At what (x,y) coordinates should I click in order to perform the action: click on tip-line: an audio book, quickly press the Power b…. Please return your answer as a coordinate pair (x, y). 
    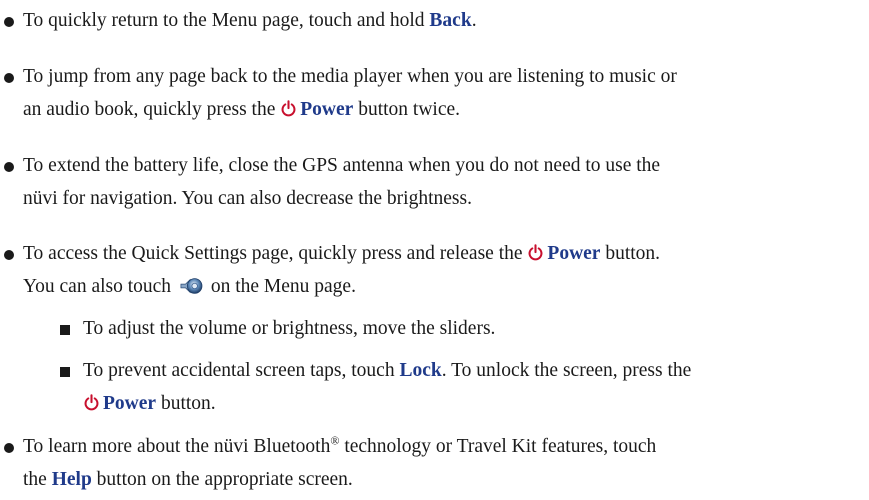
    Looking at the image, I should click on (433, 109).